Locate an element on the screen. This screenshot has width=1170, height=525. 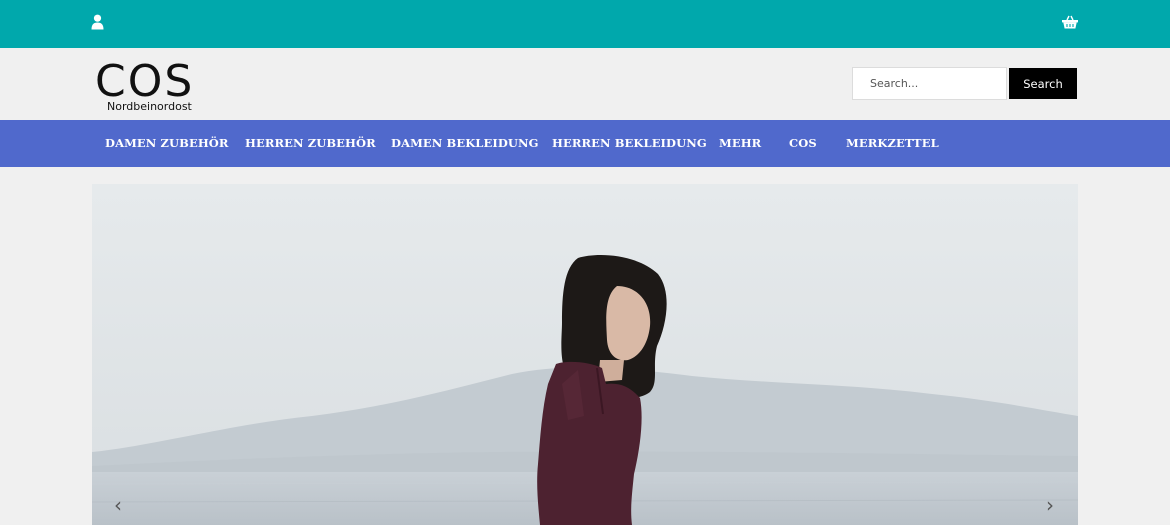
nav-item-cos: COS is located at coordinates (803, 143).